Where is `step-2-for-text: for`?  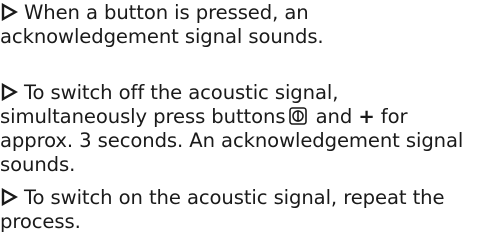 step-2-for-text: for is located at coordinates (394, 116).